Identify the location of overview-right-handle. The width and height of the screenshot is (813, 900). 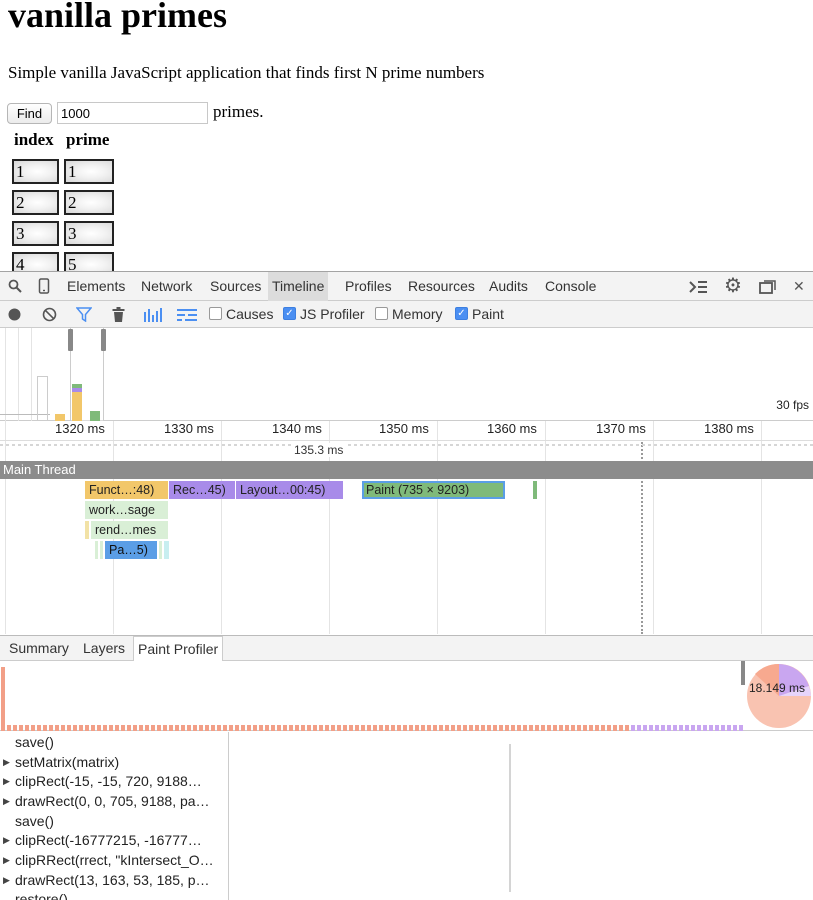
(103, 340).